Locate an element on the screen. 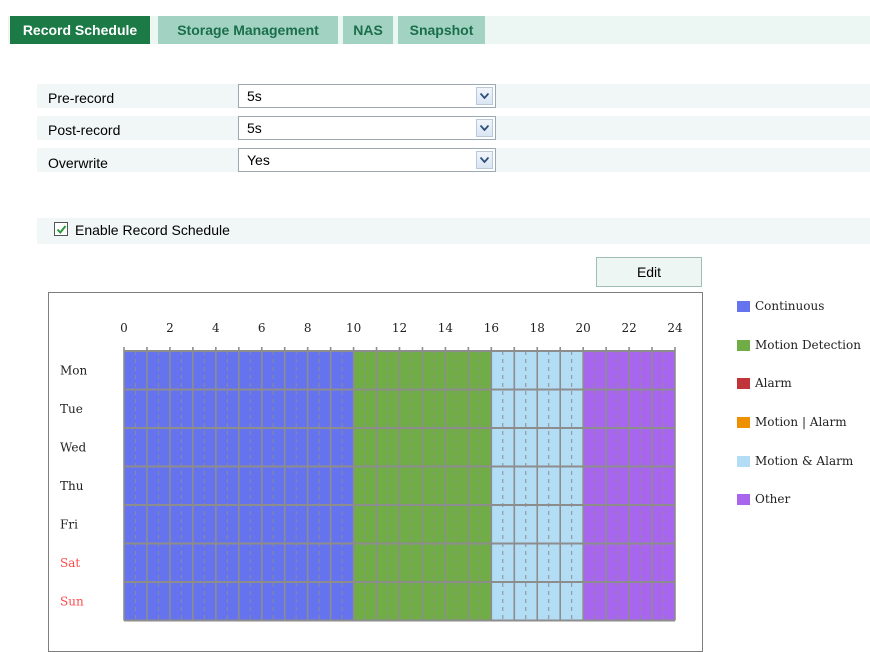 The width and height of the screenshot is (870, 652). hour-tick-label: 8 is located at coordinates (308, 328).